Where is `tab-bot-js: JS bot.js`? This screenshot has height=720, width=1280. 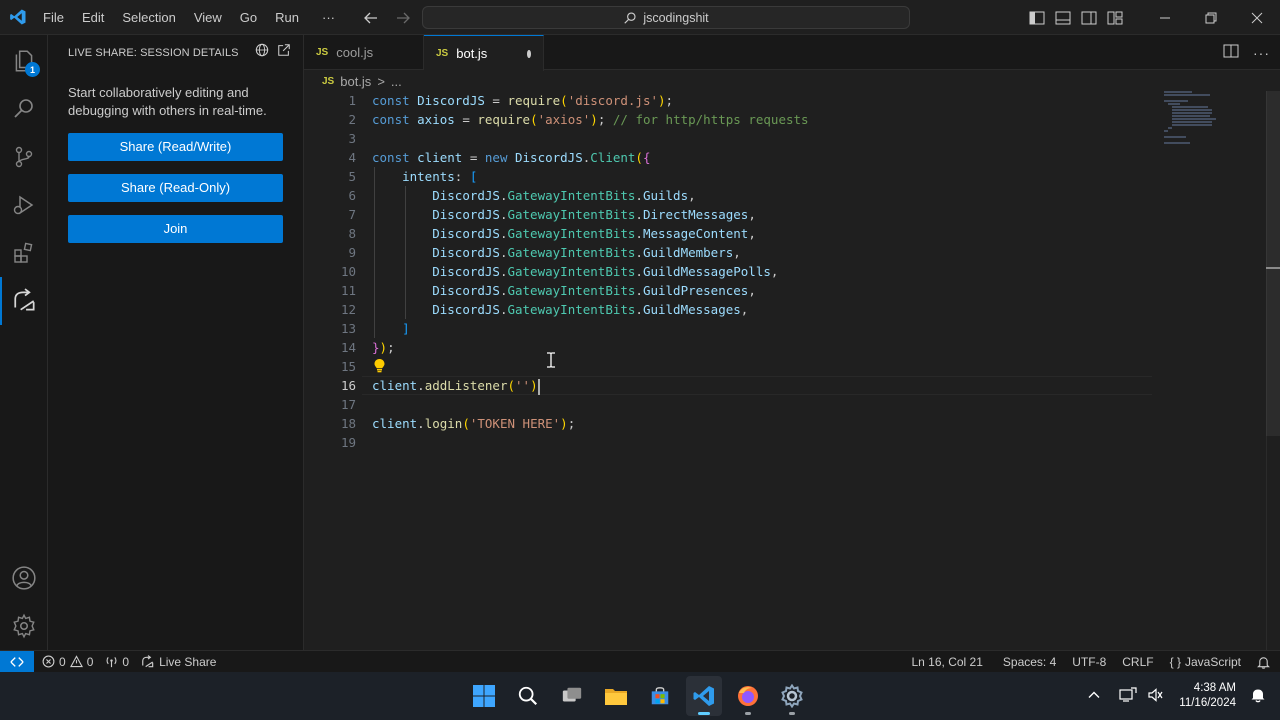 tab-bot-js: JS bot.js is located at coordinates (484, 53).